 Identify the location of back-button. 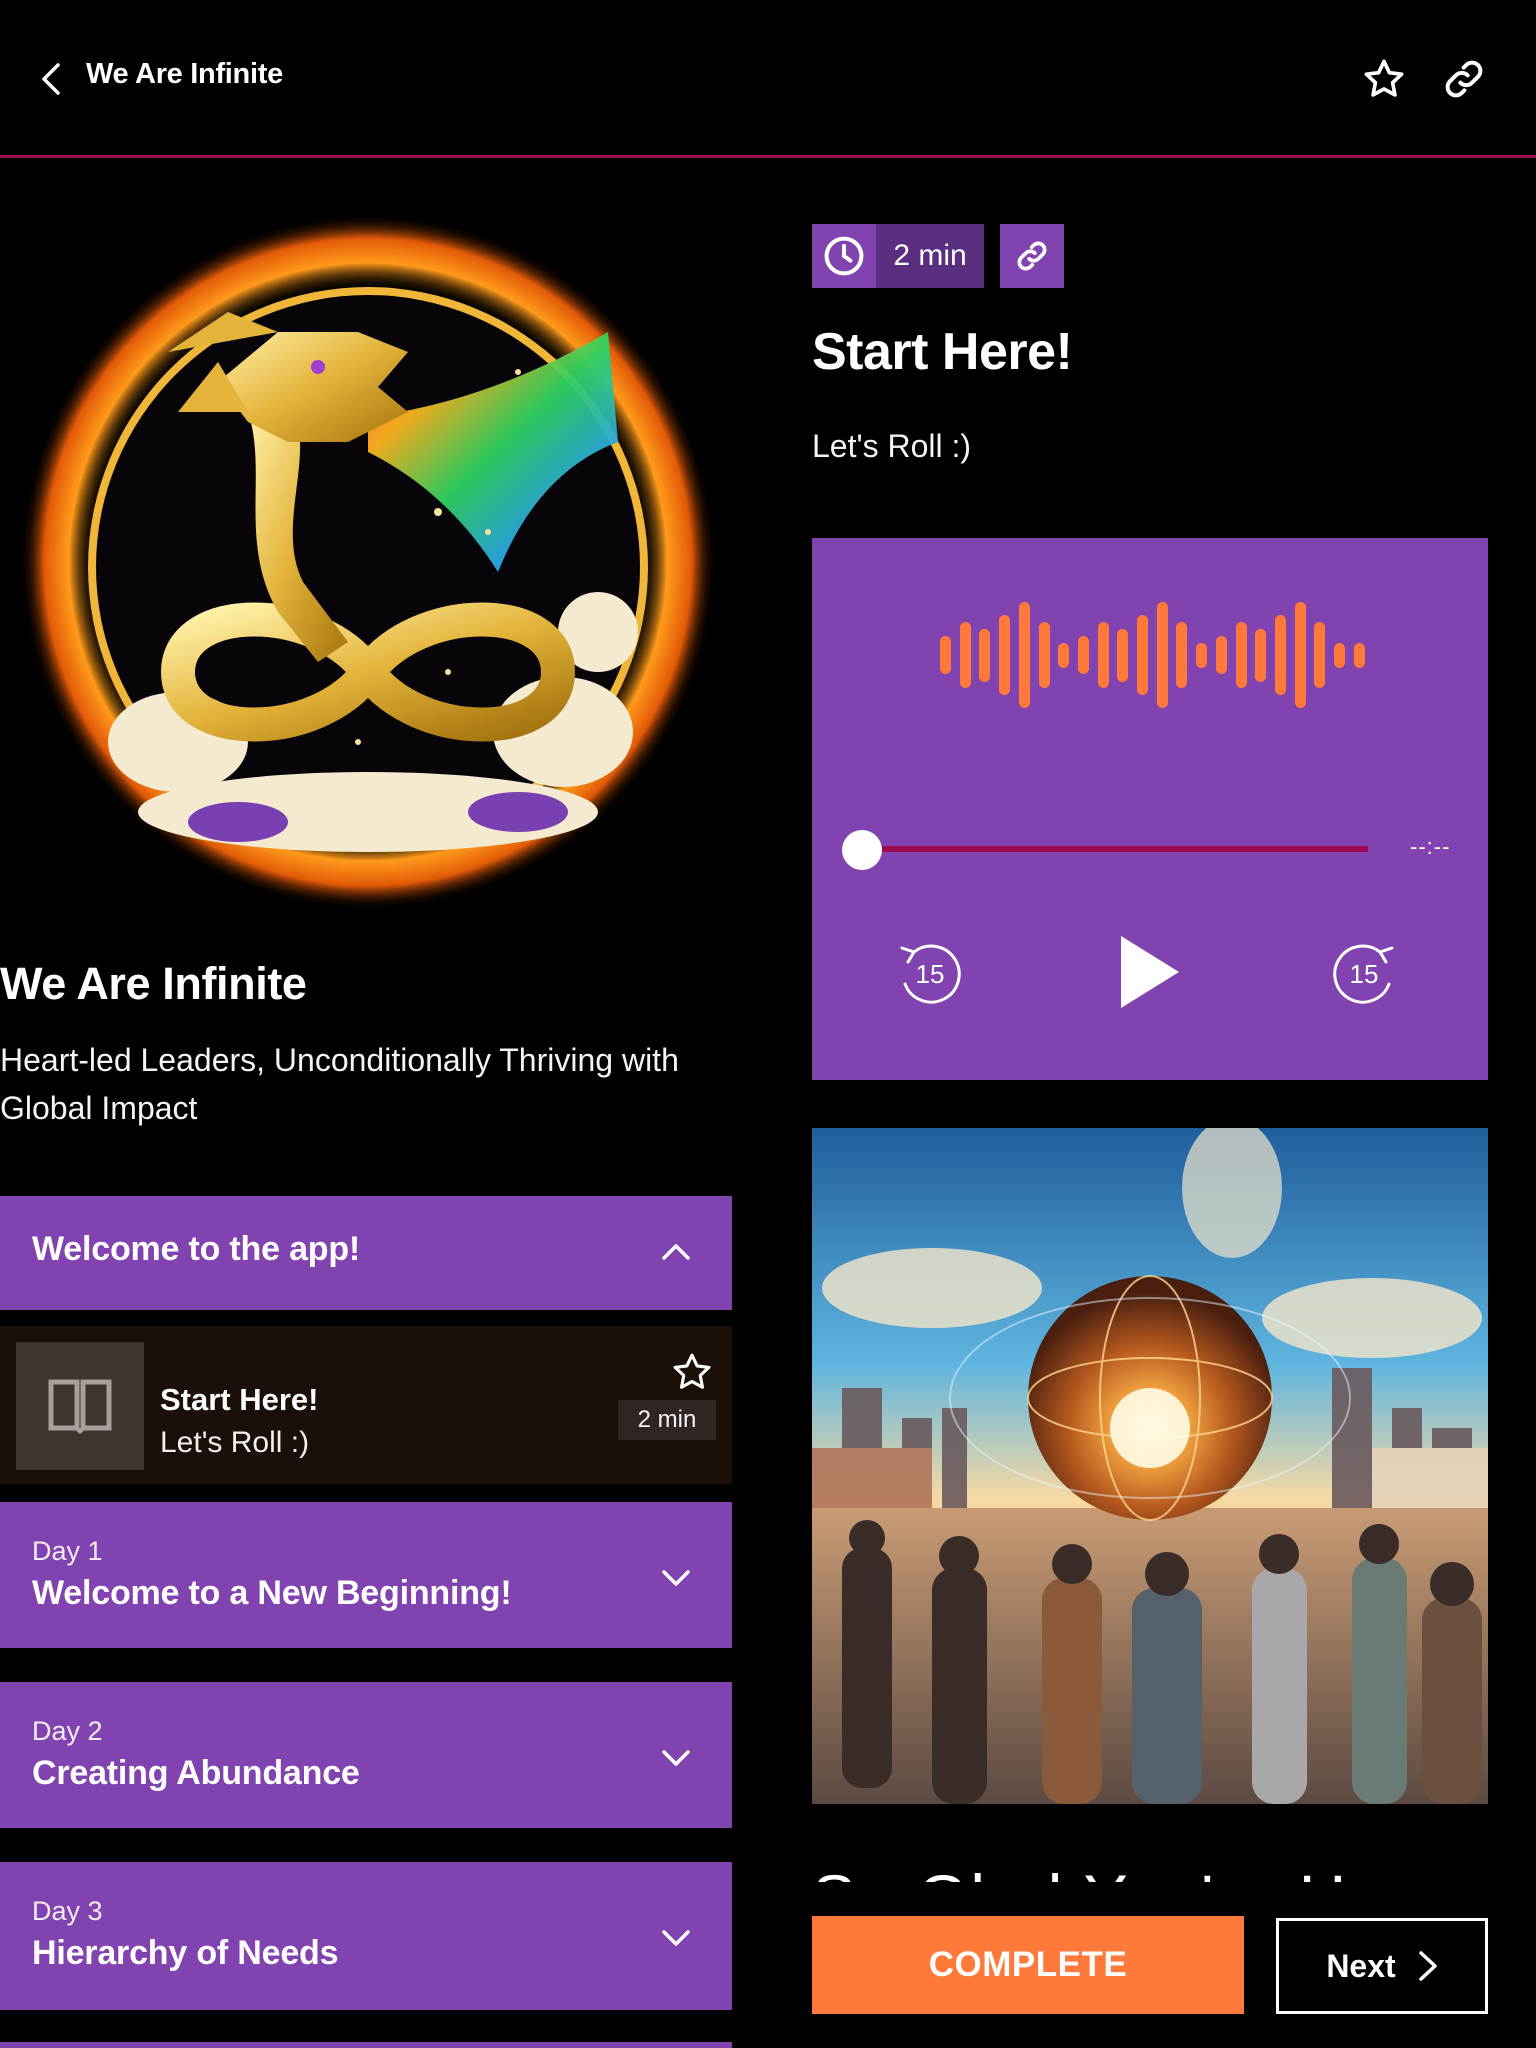
(51, 79).